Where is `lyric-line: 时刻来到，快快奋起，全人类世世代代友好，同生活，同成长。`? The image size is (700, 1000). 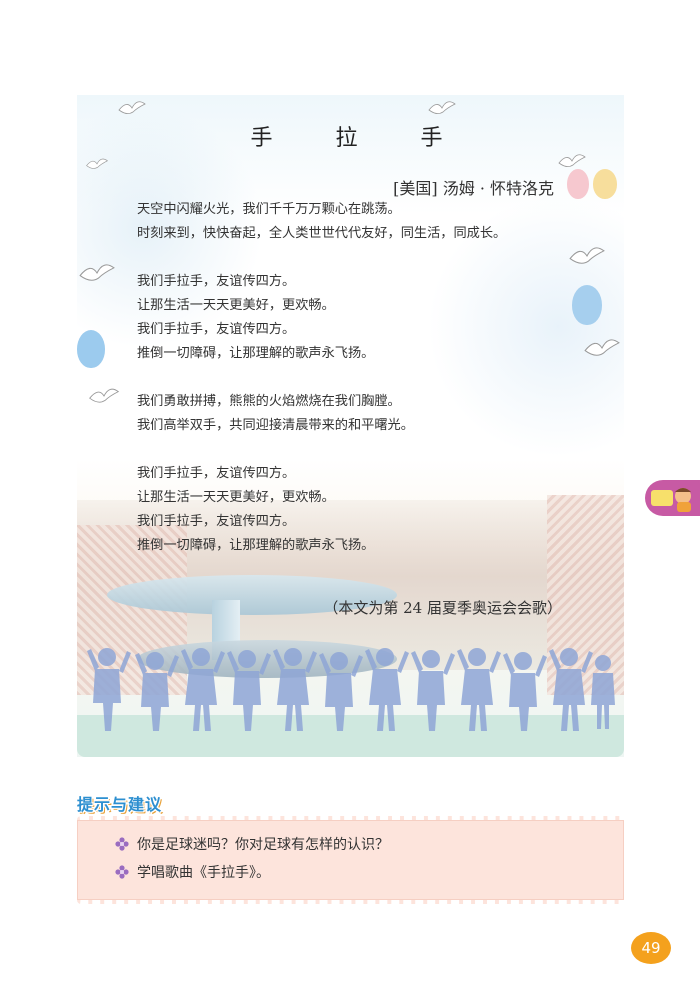
lyric-line: 时刻来到，快快奋起，全人类世世代代友好，同生活，同成长。 is located at coordinates (322, 233).